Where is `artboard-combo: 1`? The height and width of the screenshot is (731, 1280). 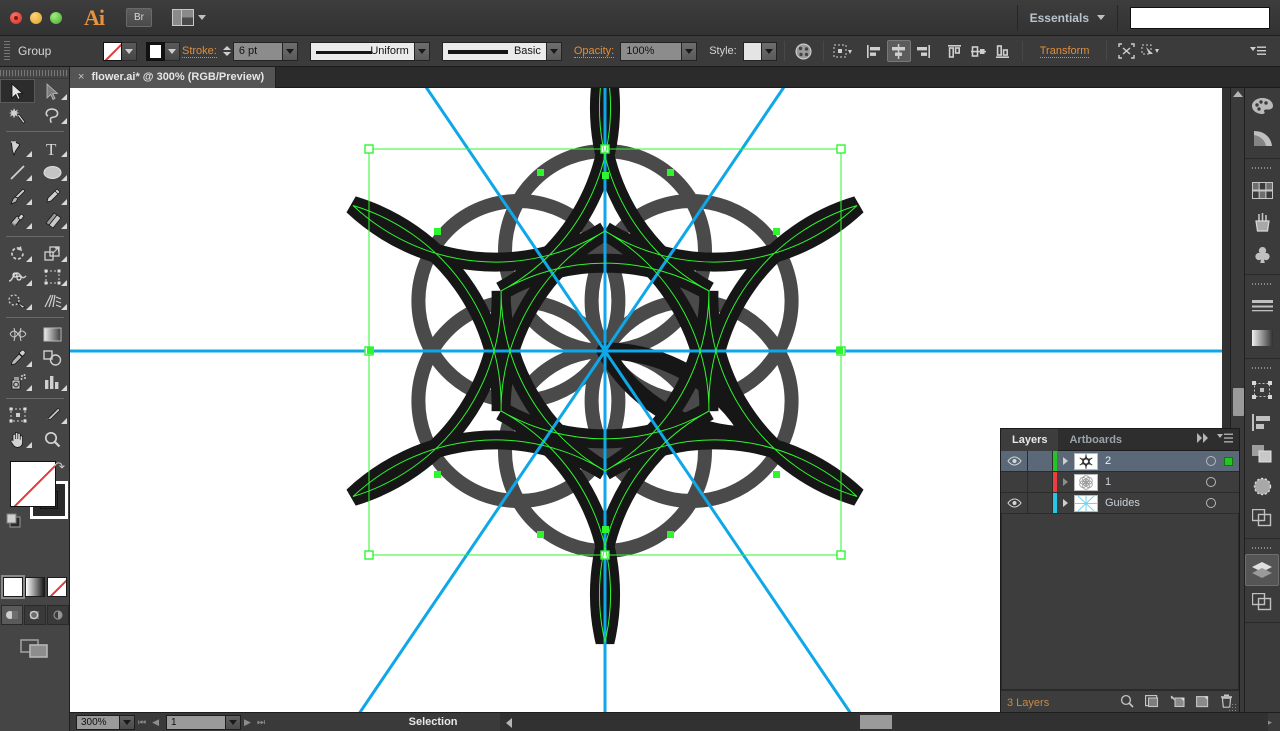 artboard-combo: 1 is located at coordinates (202, 722).